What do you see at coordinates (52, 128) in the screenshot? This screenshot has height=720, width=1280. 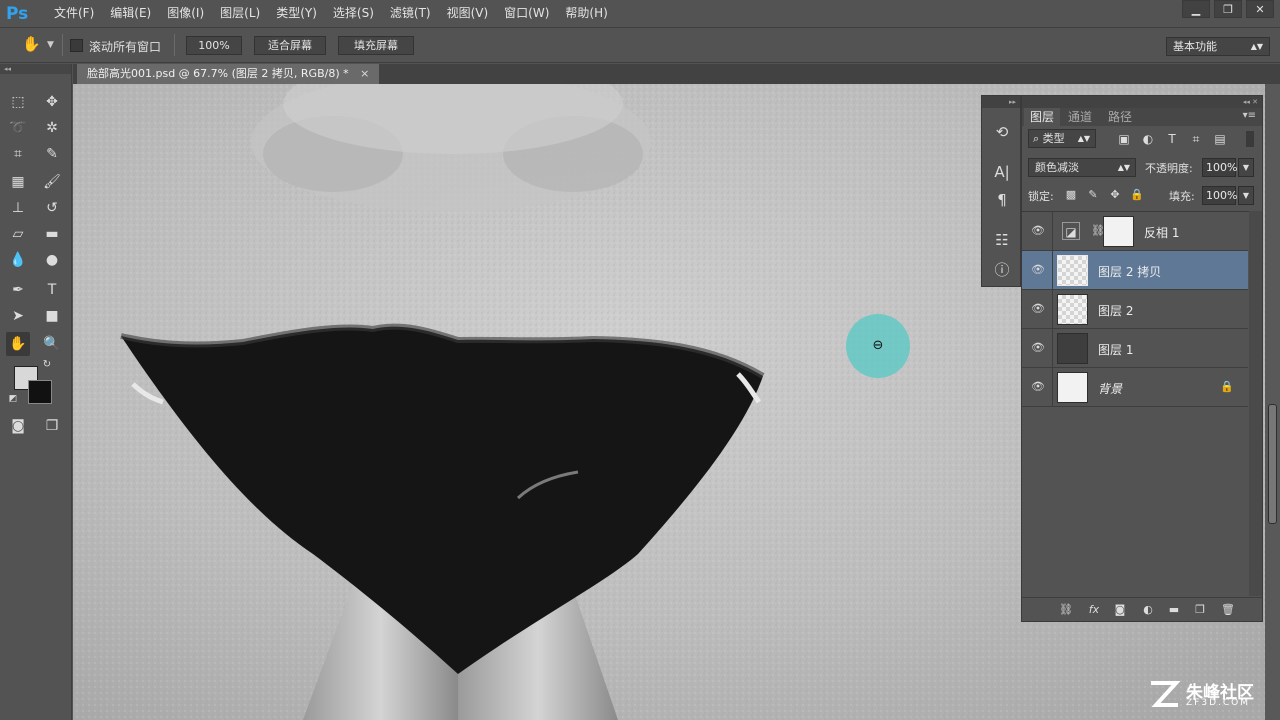 I see `magic-wand-tool-icon: ✲` at bounding box center [52, 128].